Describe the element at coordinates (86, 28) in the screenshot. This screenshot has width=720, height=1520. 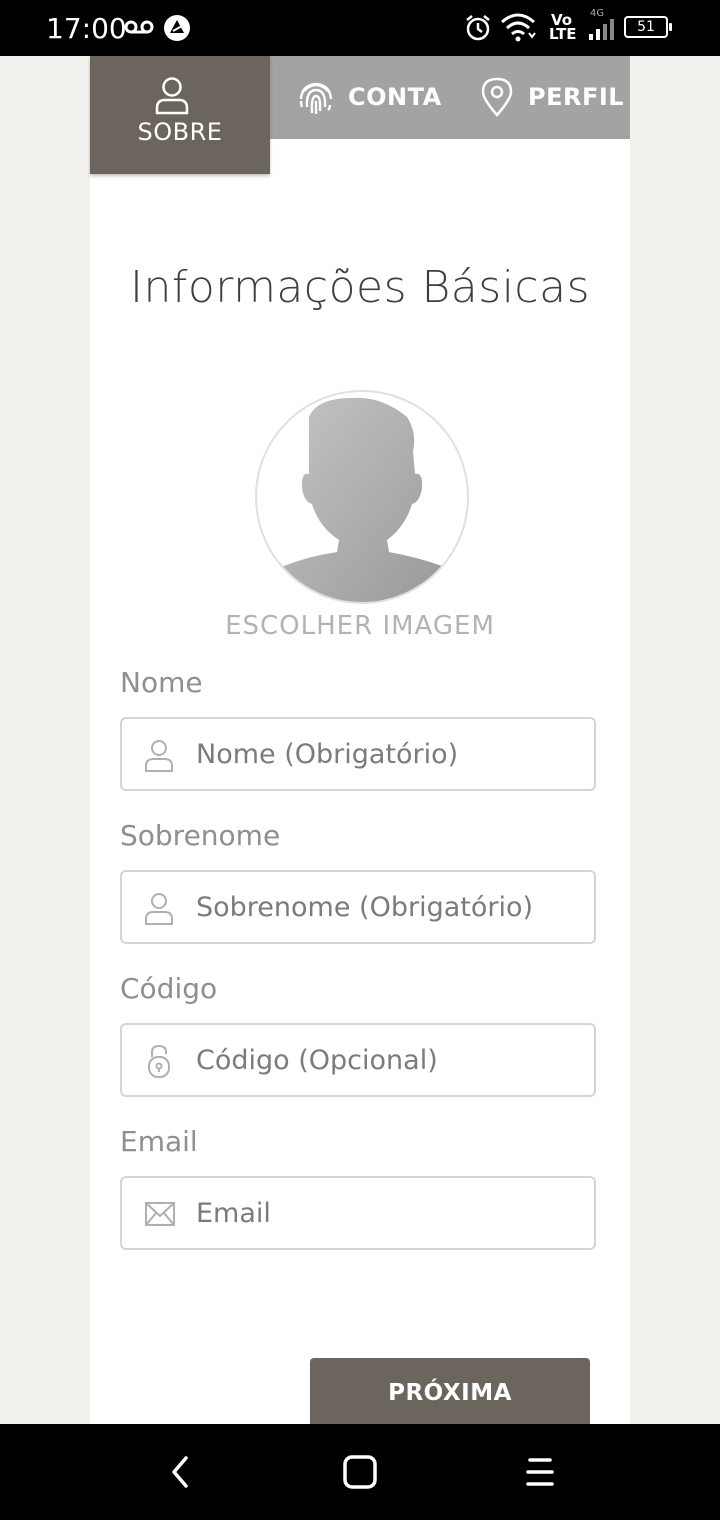
I see `status-time: 17:00` at that location.